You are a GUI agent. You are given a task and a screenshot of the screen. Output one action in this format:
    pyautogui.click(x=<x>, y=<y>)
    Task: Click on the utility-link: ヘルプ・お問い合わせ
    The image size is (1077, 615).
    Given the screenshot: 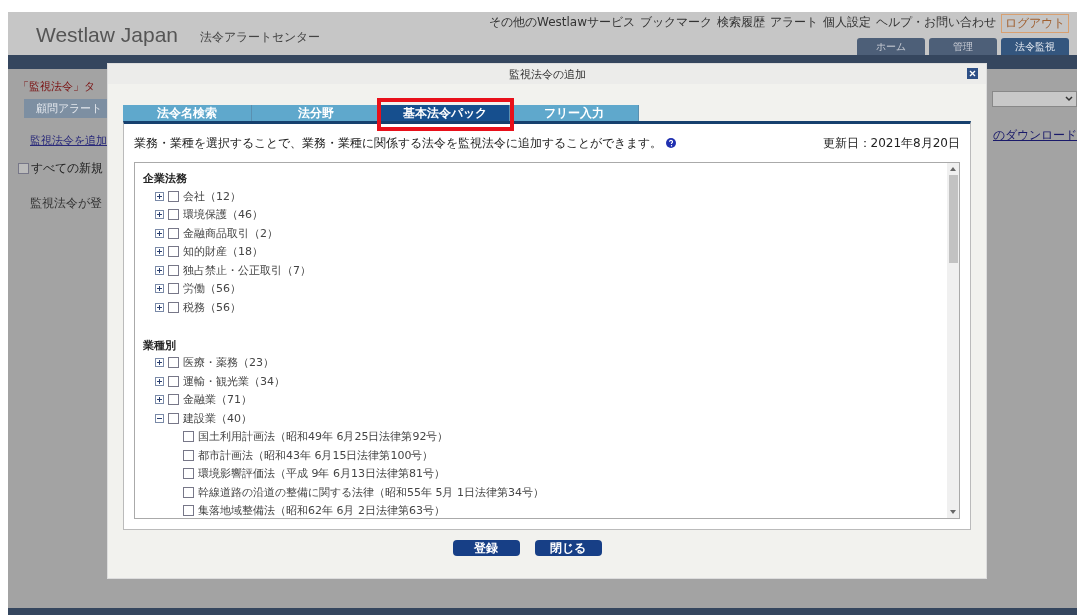 What is the action you would take?
    pyautogui.click(x=936, y=23)
    